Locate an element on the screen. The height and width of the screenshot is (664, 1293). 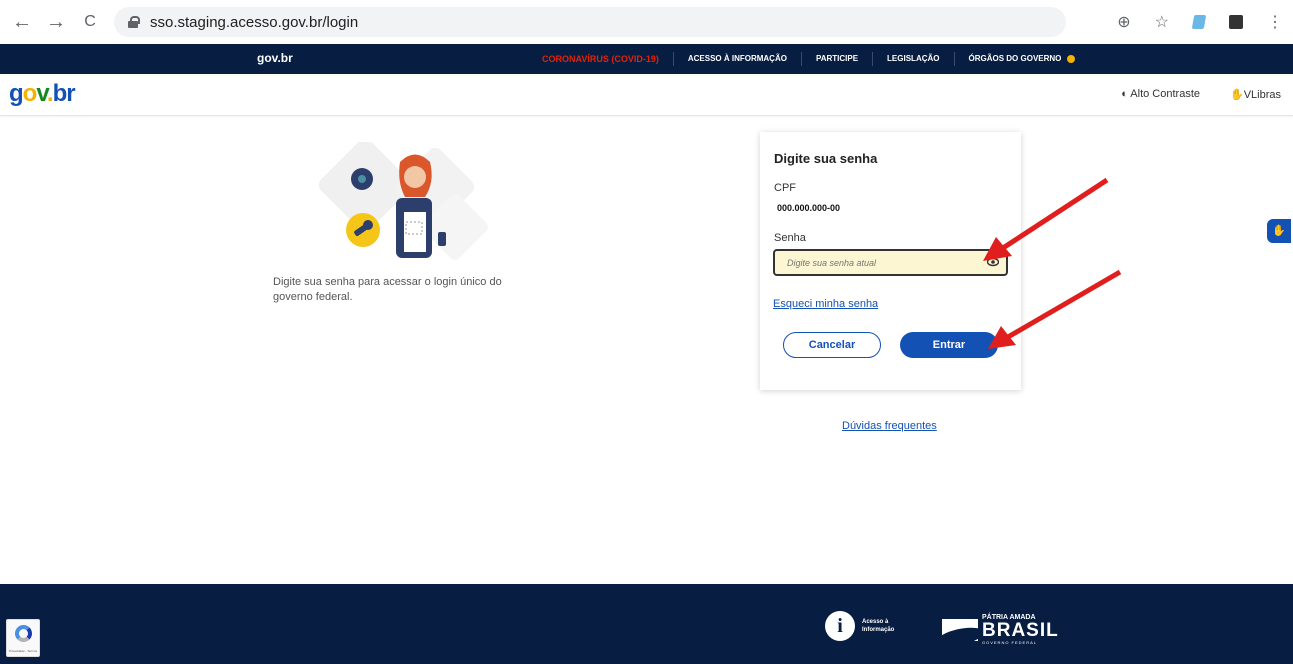
lock-icon is located at coordinates (134, 22).